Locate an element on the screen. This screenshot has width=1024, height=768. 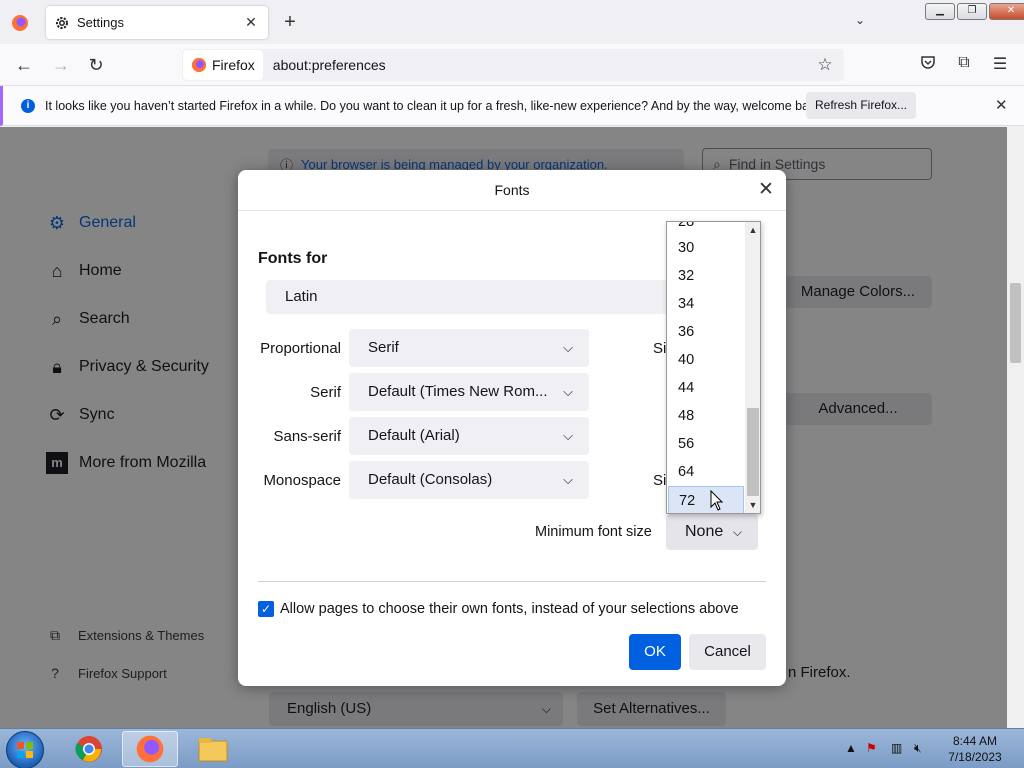
font-size-dropdown-list: 28 30 32 34 36 40 44 48 56 64 72 ▲ ▼ is located at coordinates (713, 367).